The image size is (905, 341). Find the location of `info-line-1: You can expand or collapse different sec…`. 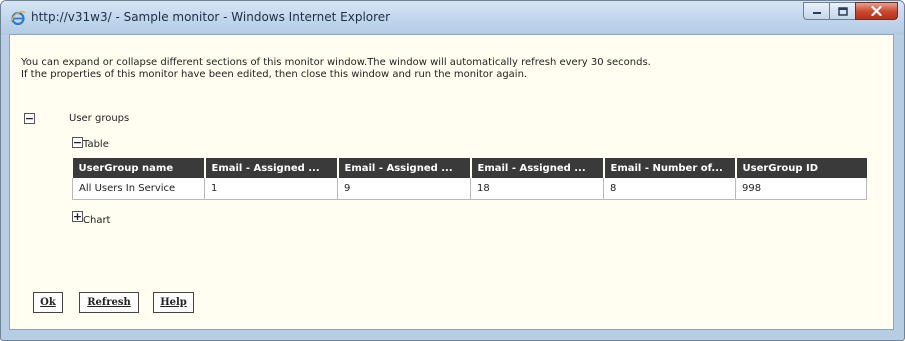

info-line-1: You can expand or collapse different sec… is located at coordinates (336, 62).